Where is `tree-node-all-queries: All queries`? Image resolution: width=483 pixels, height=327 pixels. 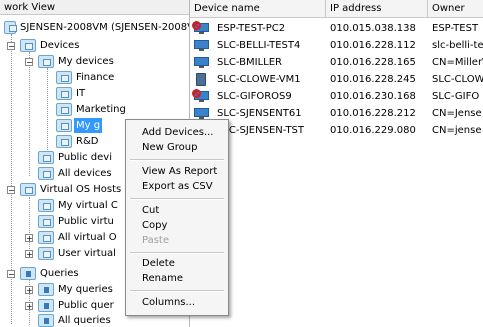
tree-node-all-queries: All queries is located at coordinates (75, 320).